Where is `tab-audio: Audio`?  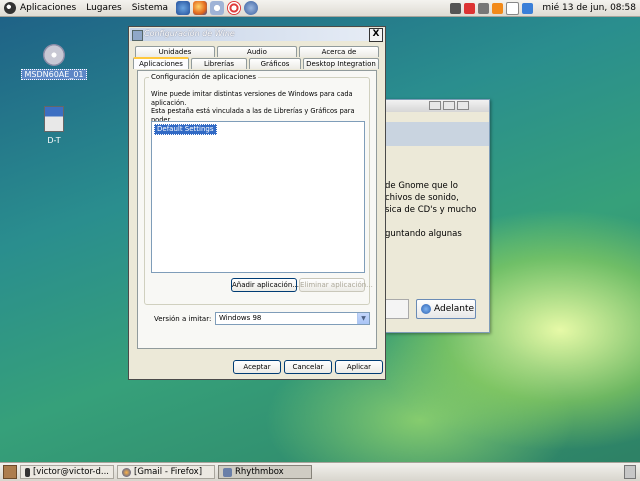 tab-audio: Audio is located at coordinates (257, 51).